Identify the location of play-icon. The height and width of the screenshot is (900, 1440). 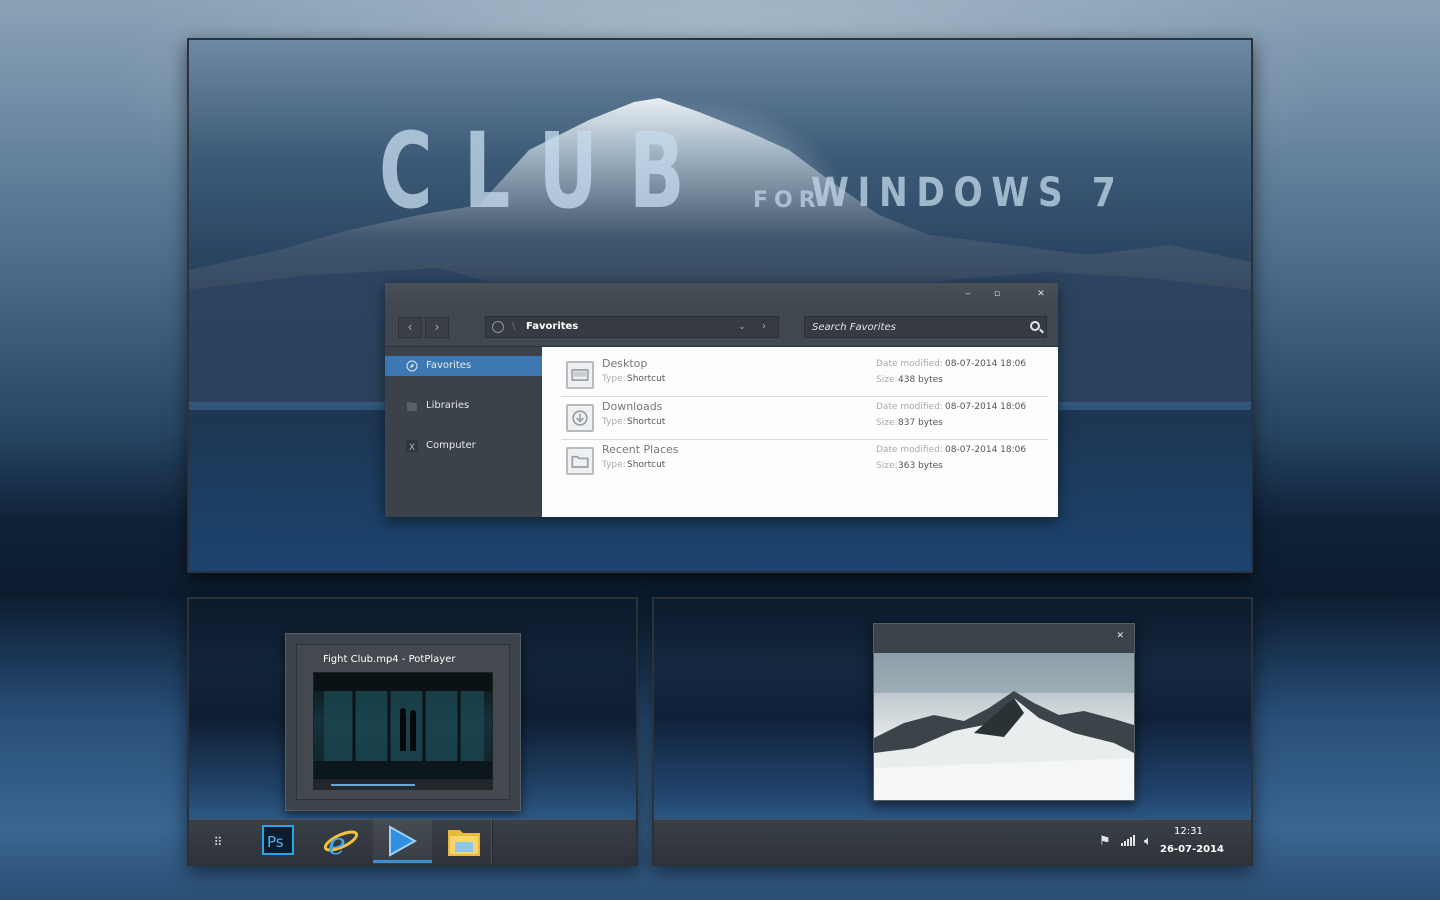
(403, 841).